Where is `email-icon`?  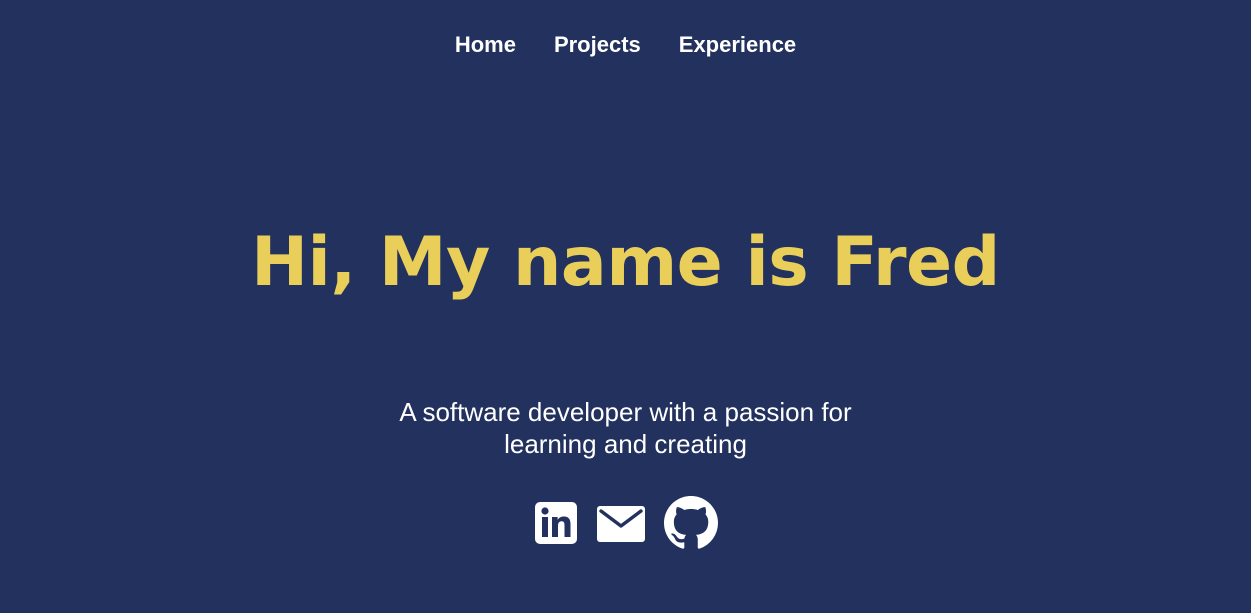 email-icon is located at coordinates (620, 524).